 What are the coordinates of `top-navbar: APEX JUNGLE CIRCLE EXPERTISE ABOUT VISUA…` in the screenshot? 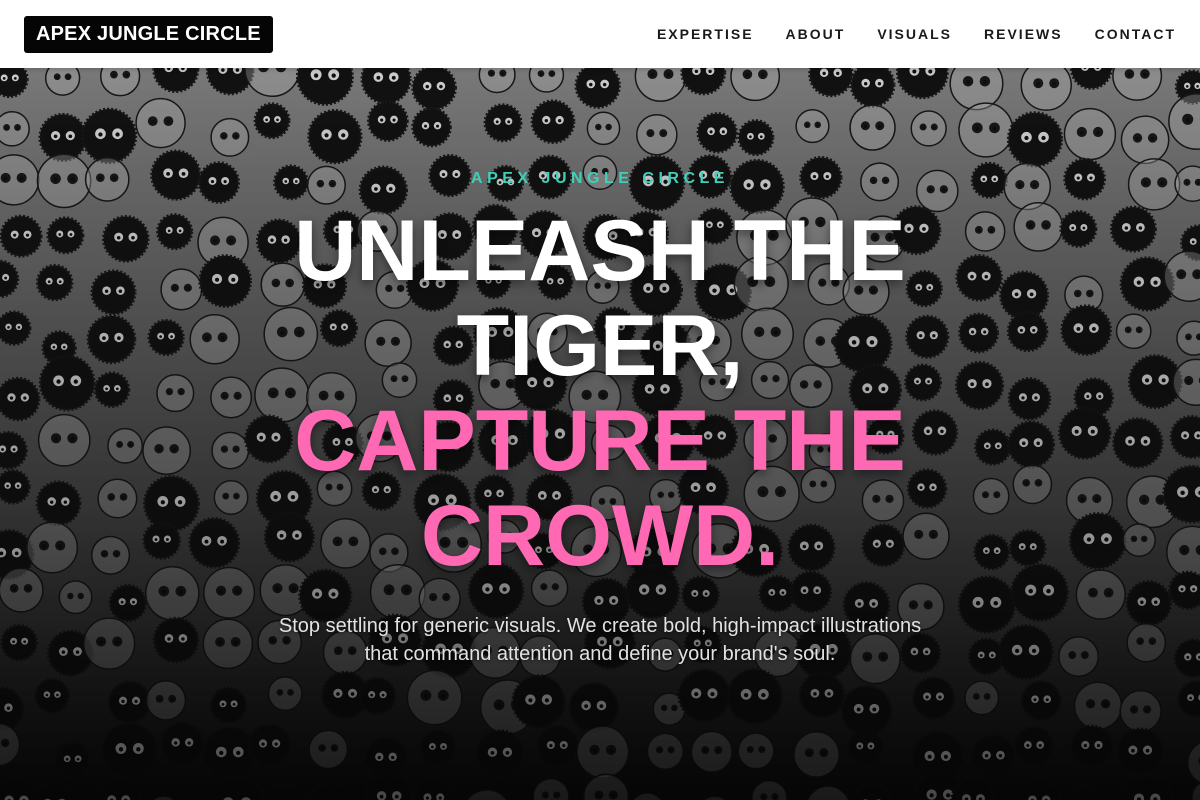 It's located at (600, 34).